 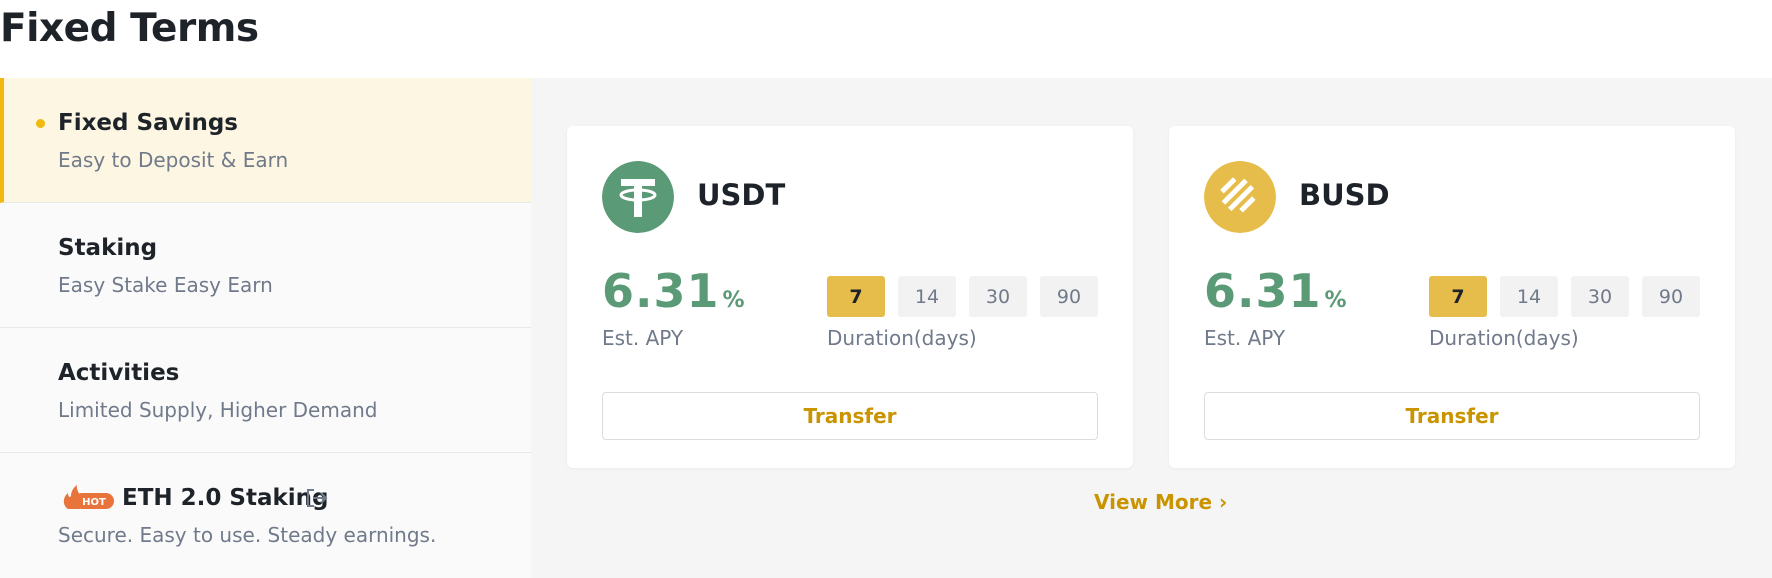 What do you see at coordinates (638, 197) in the screenshot?
I see `usdt-icon` at bounding box center [638, 197].